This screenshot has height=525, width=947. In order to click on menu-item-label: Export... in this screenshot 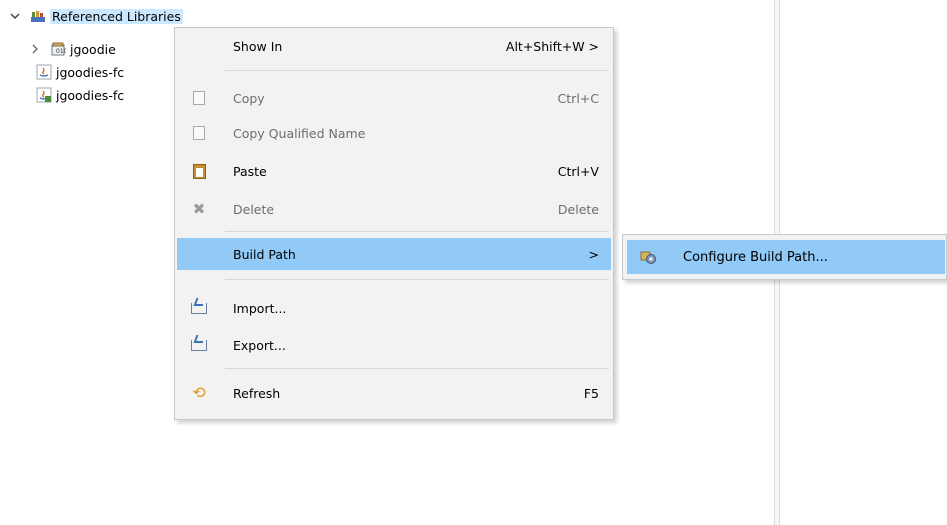, I will do `click(259, 345)`.